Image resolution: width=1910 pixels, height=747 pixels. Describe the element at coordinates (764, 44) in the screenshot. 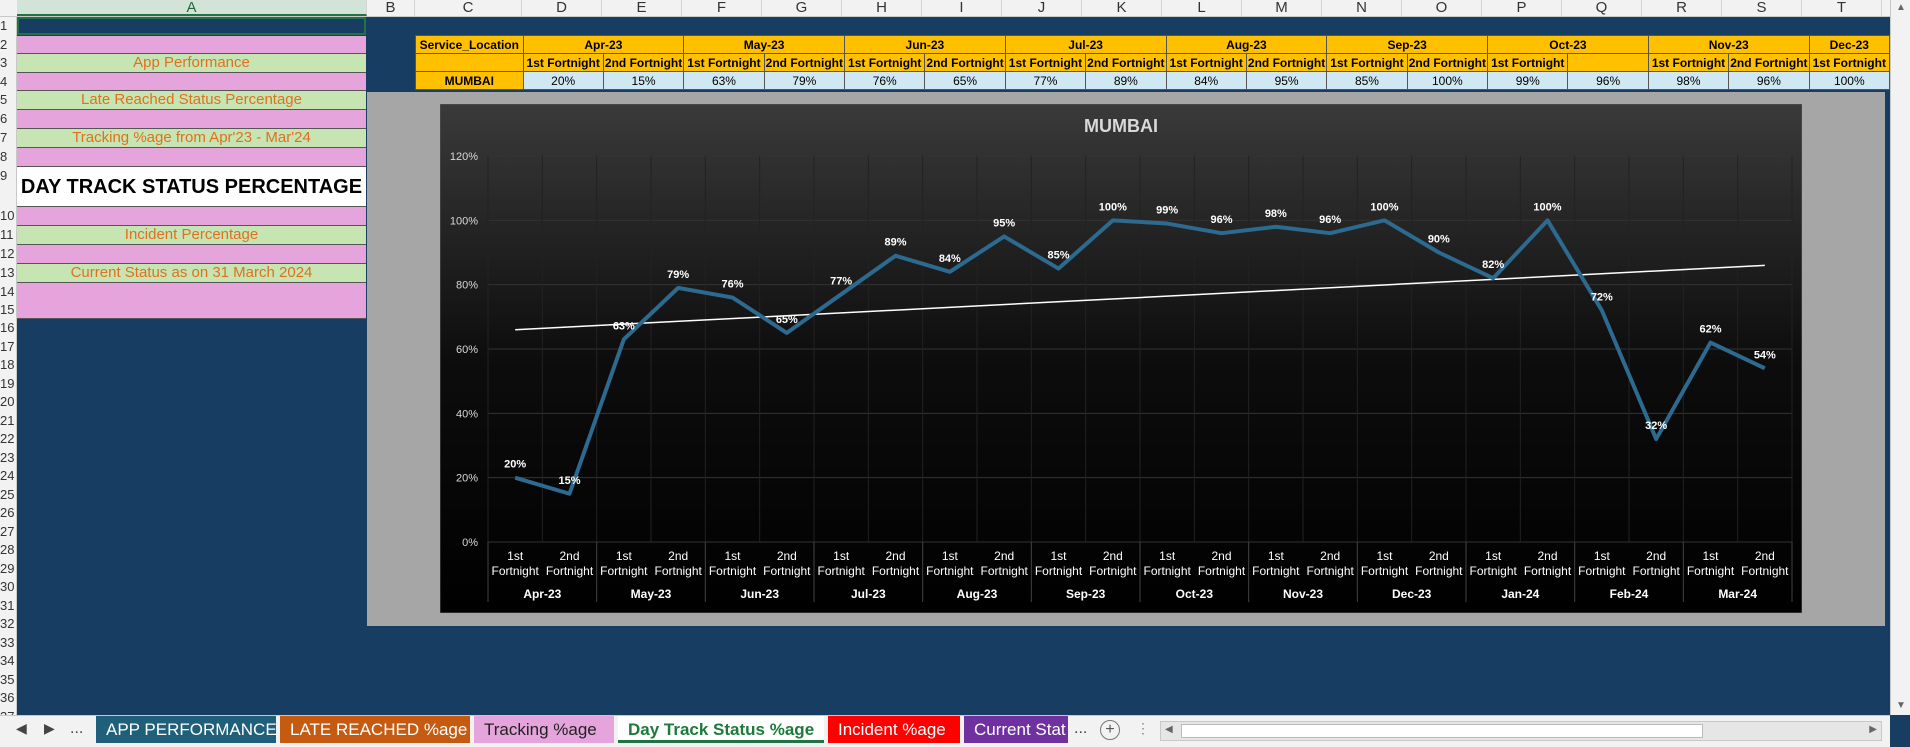

I see `month-header: May-23` at that location.